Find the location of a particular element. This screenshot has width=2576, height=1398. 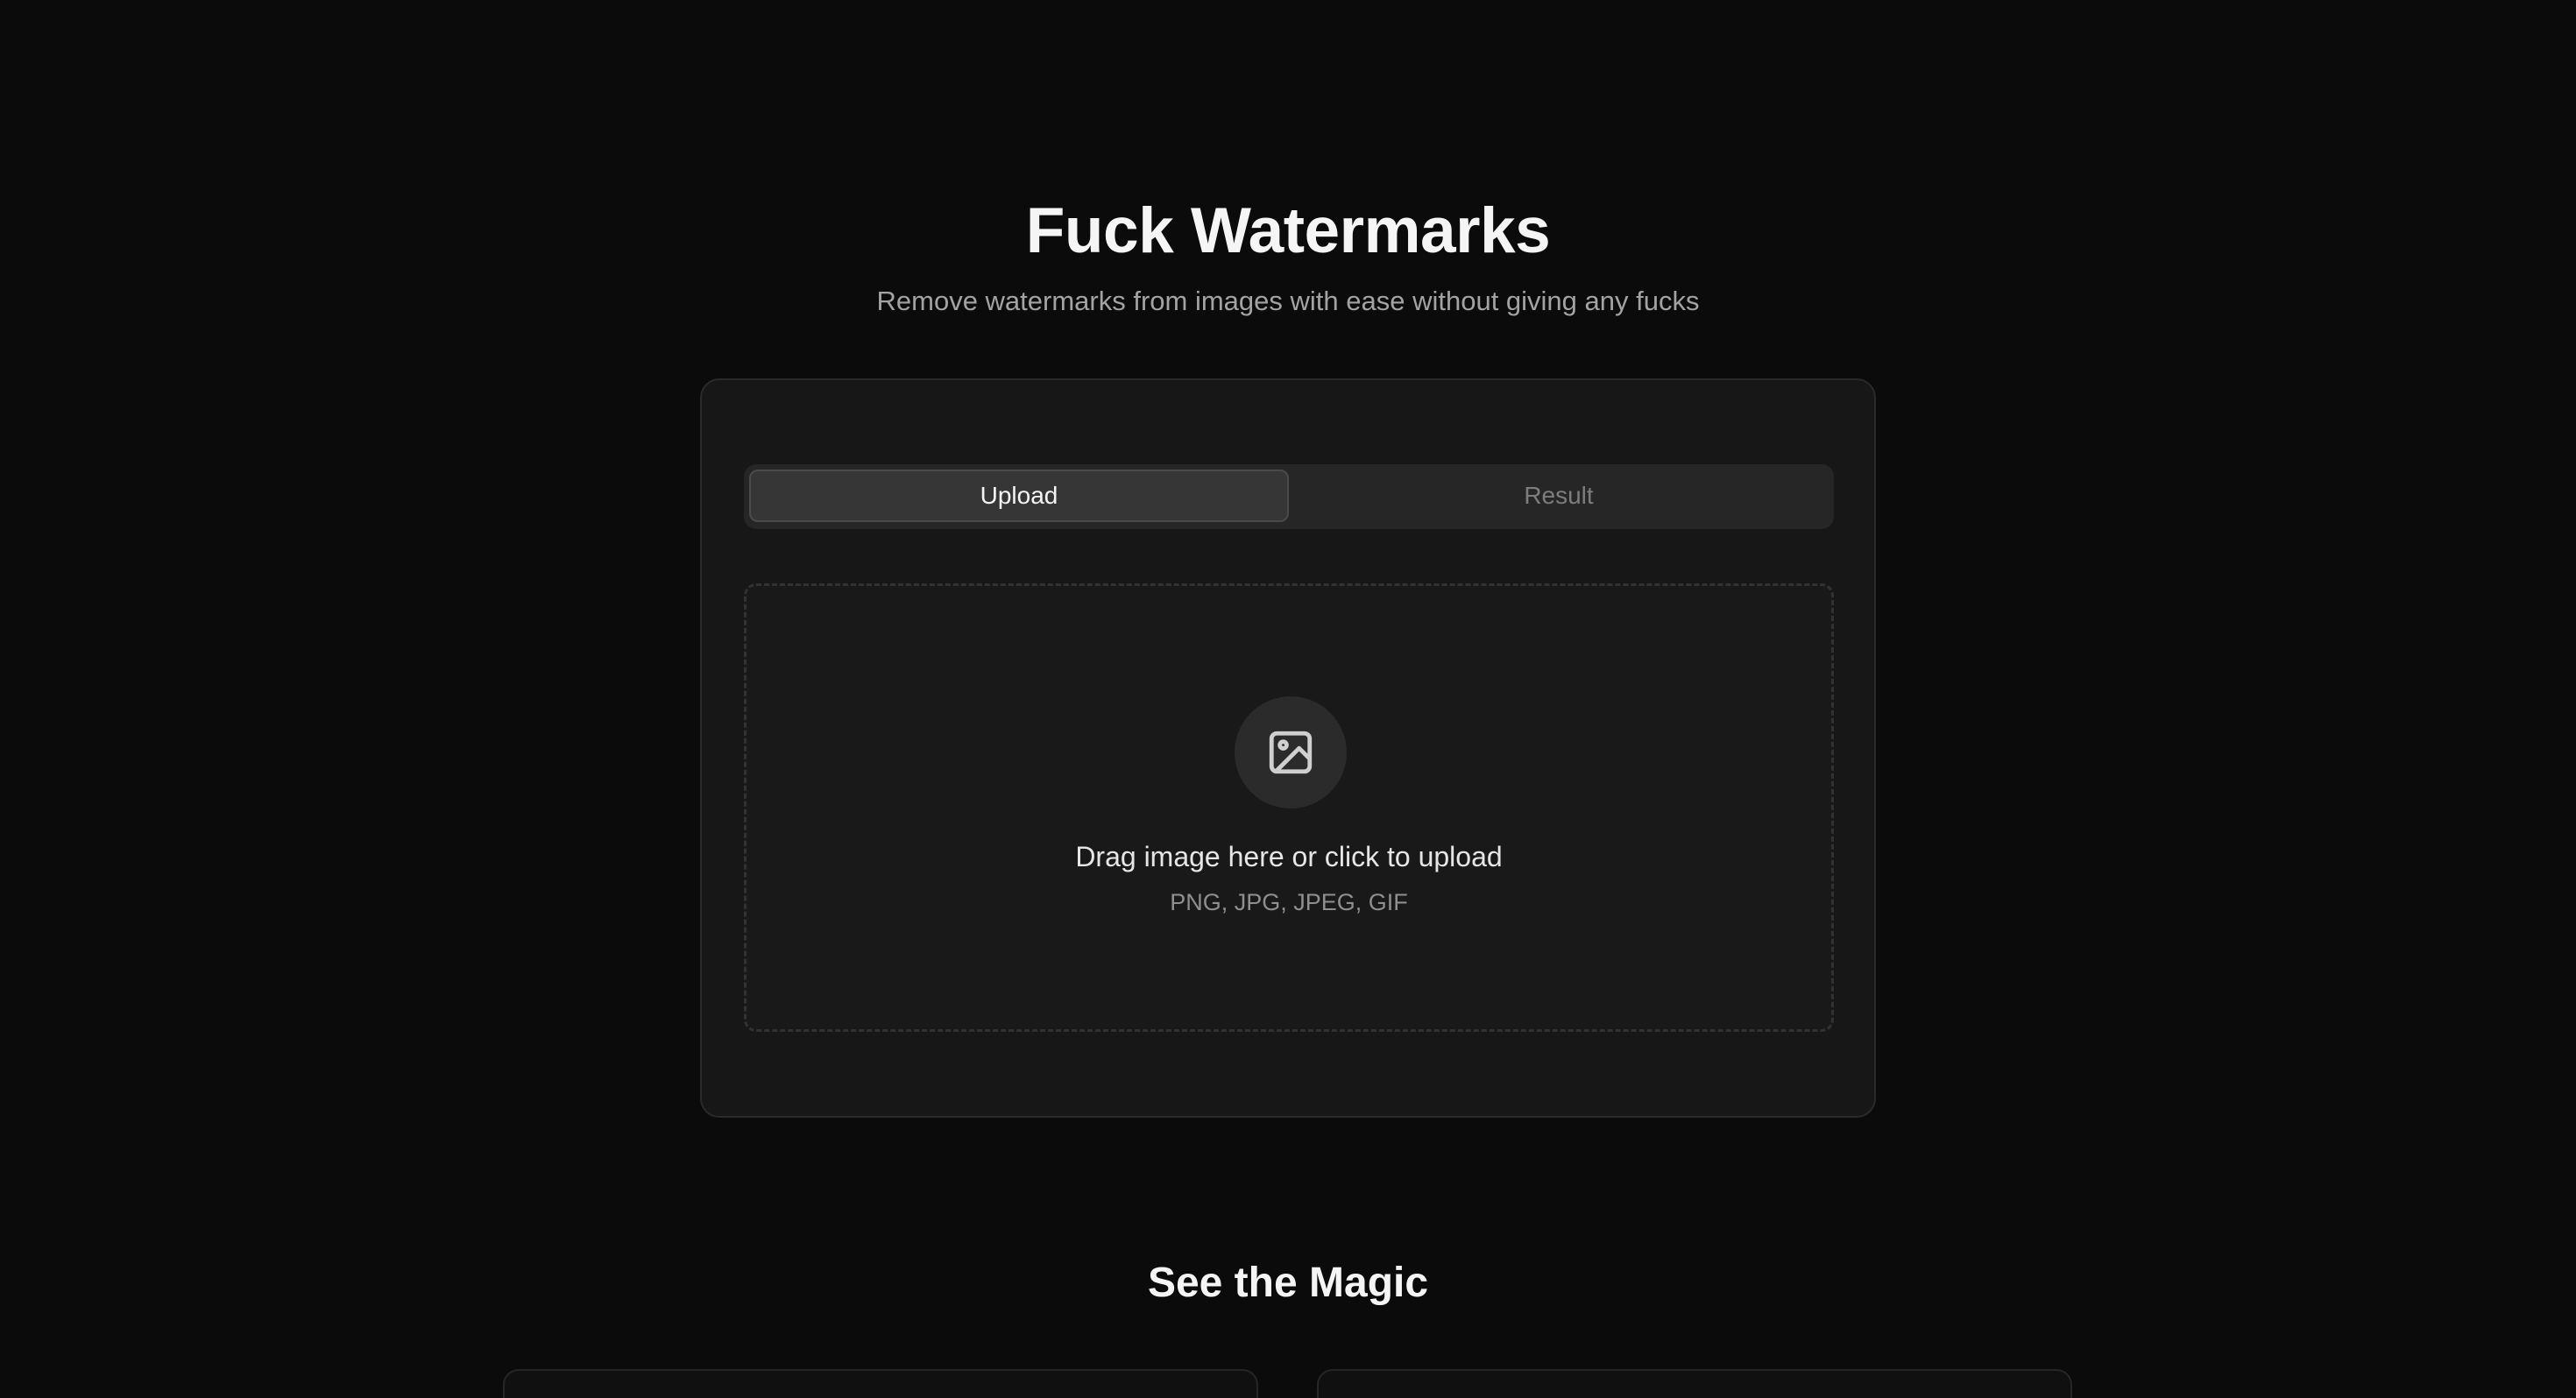

tab-result: Result is located at coordinates (1559, 496).